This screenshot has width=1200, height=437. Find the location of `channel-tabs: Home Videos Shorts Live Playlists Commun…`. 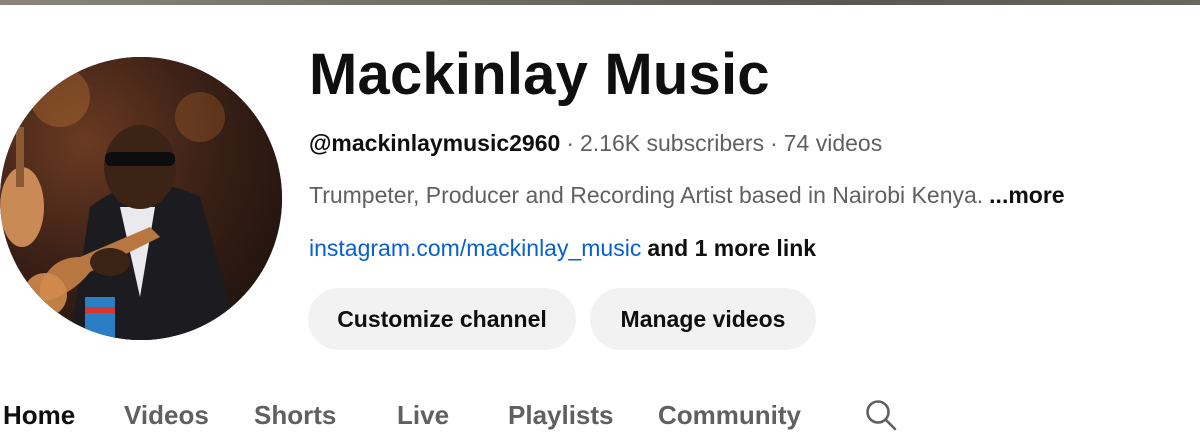

channel-tabs: Home Videos Shorts Live Playlists Commun… is located at coordinates (600, 416).